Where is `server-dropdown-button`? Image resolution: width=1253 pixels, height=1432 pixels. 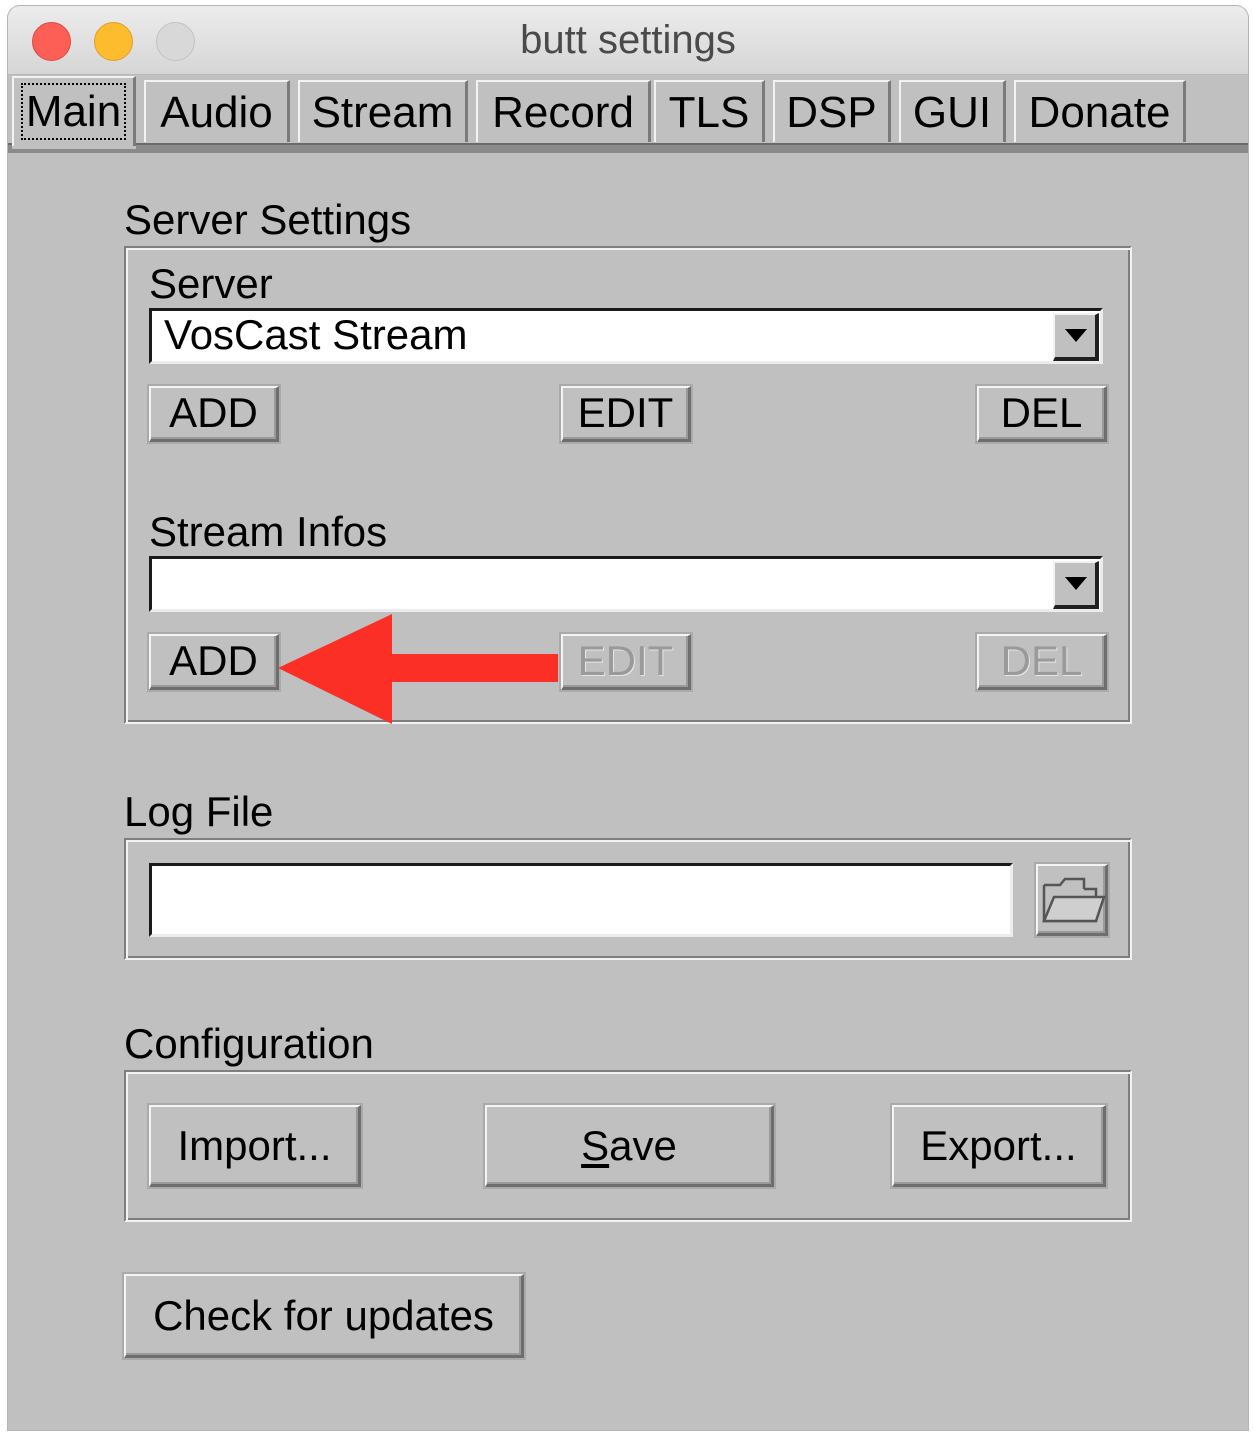 server-dropdown-button is located at coordinates (1076, 337).